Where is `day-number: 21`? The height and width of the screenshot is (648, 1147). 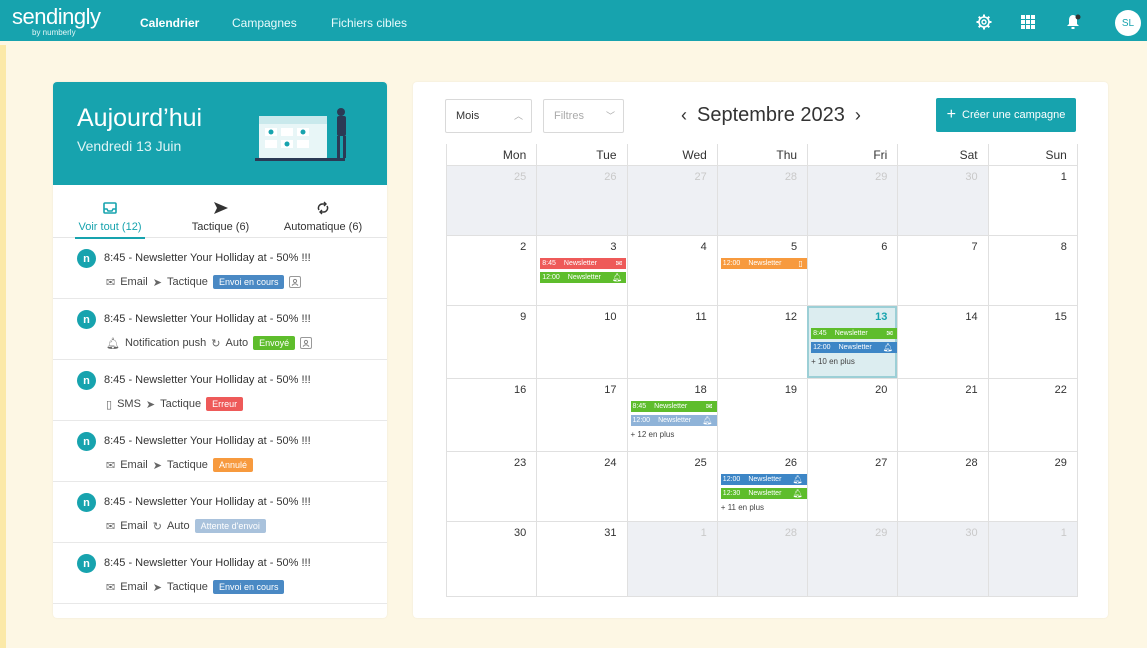 day-number: 21 is located at coordinates (971, 390).